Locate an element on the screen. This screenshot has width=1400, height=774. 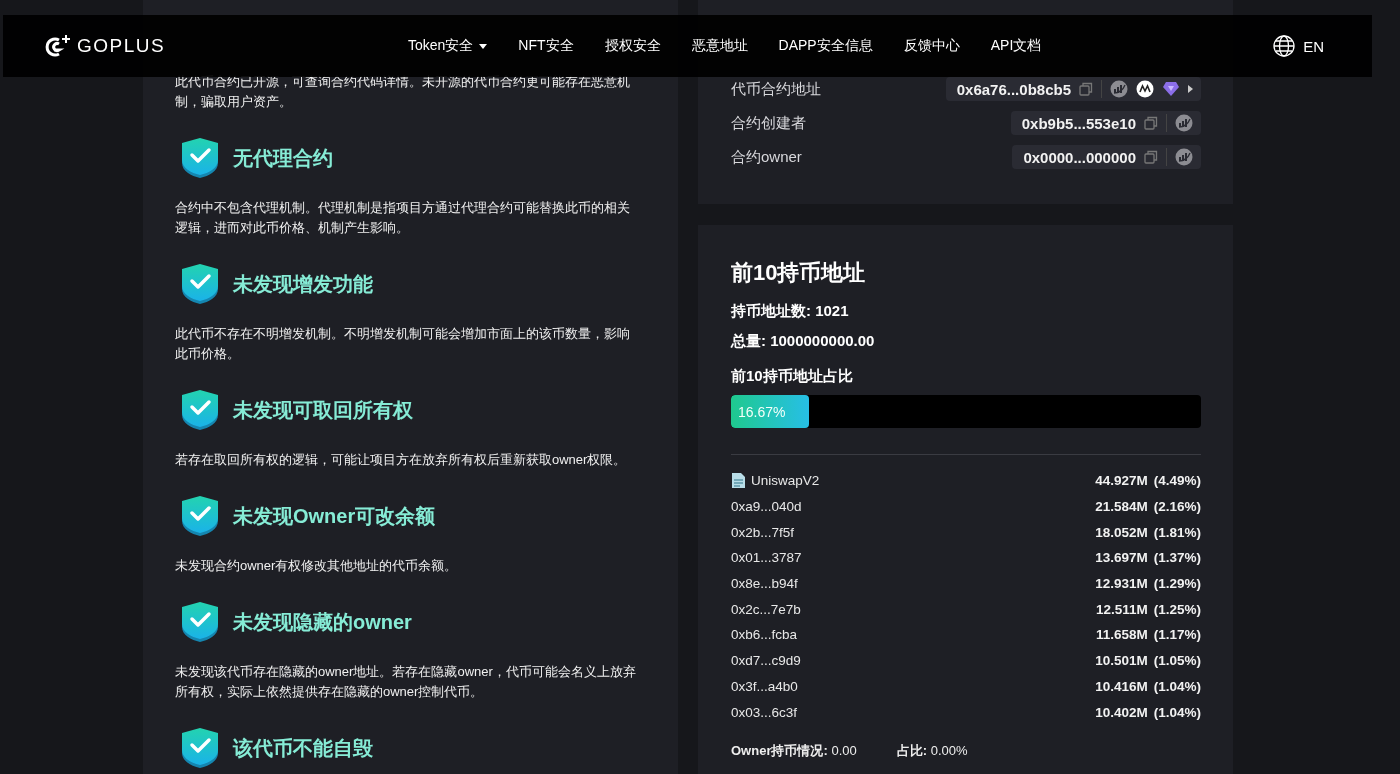
holder-percent: (4.49%) is located at coordinates (1177, 481).